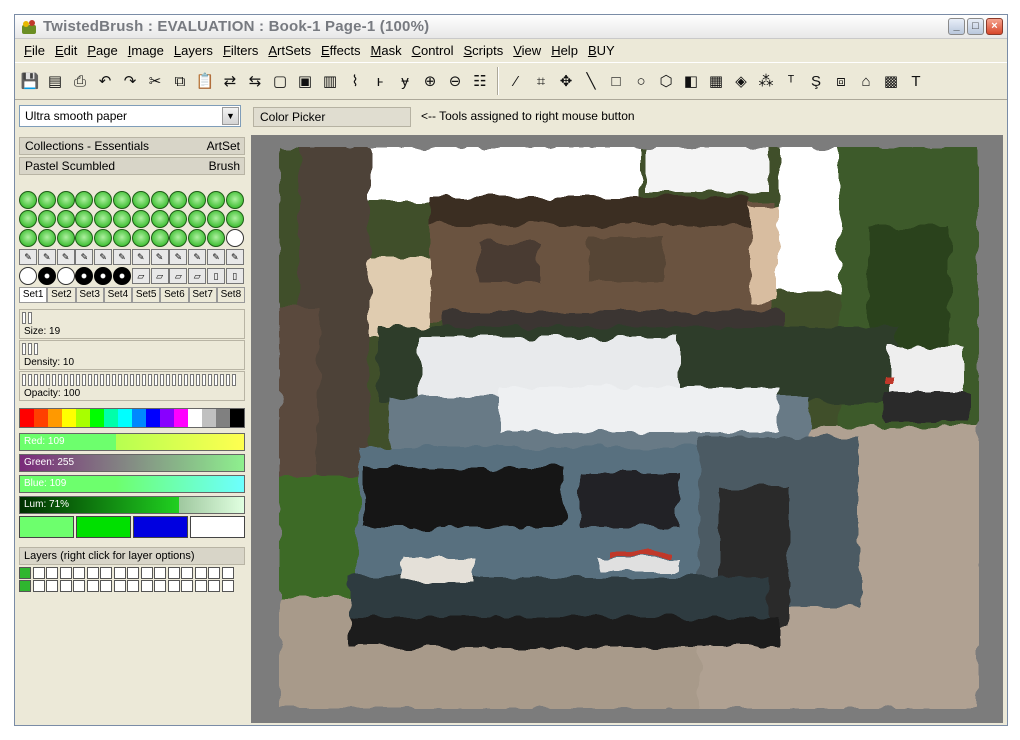 The image size is (1020, 740). Describe the element at coordinates (289, 50) in the screenshot. I see `menu-artsets: ArtSets` at that location.